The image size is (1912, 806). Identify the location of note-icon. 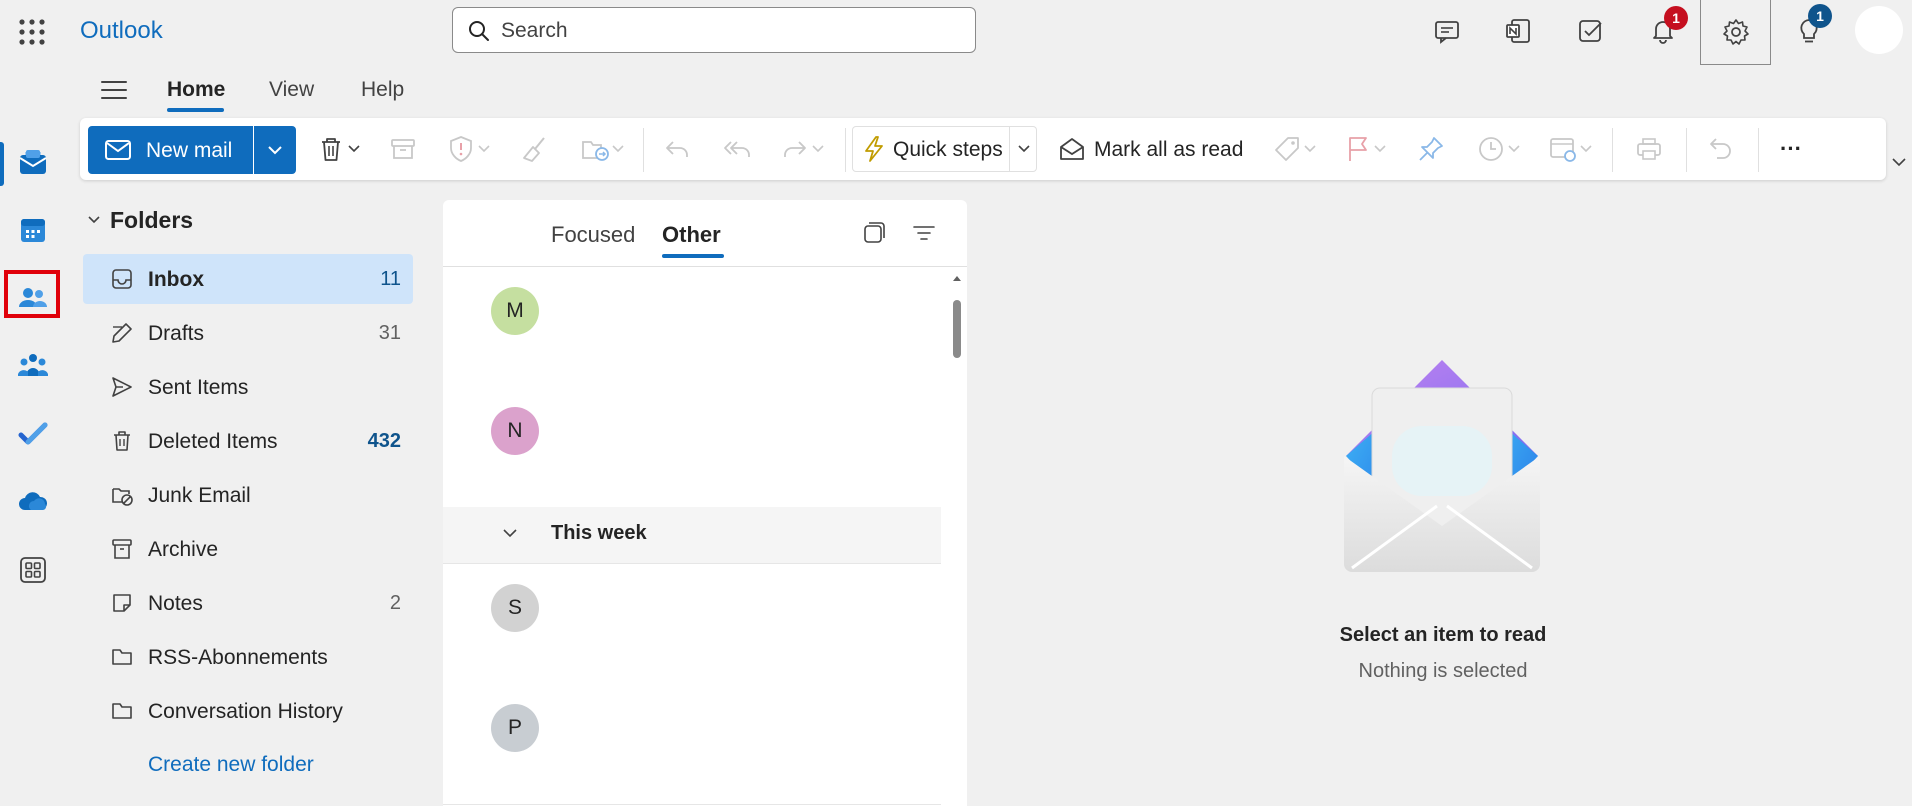
(122, 603).